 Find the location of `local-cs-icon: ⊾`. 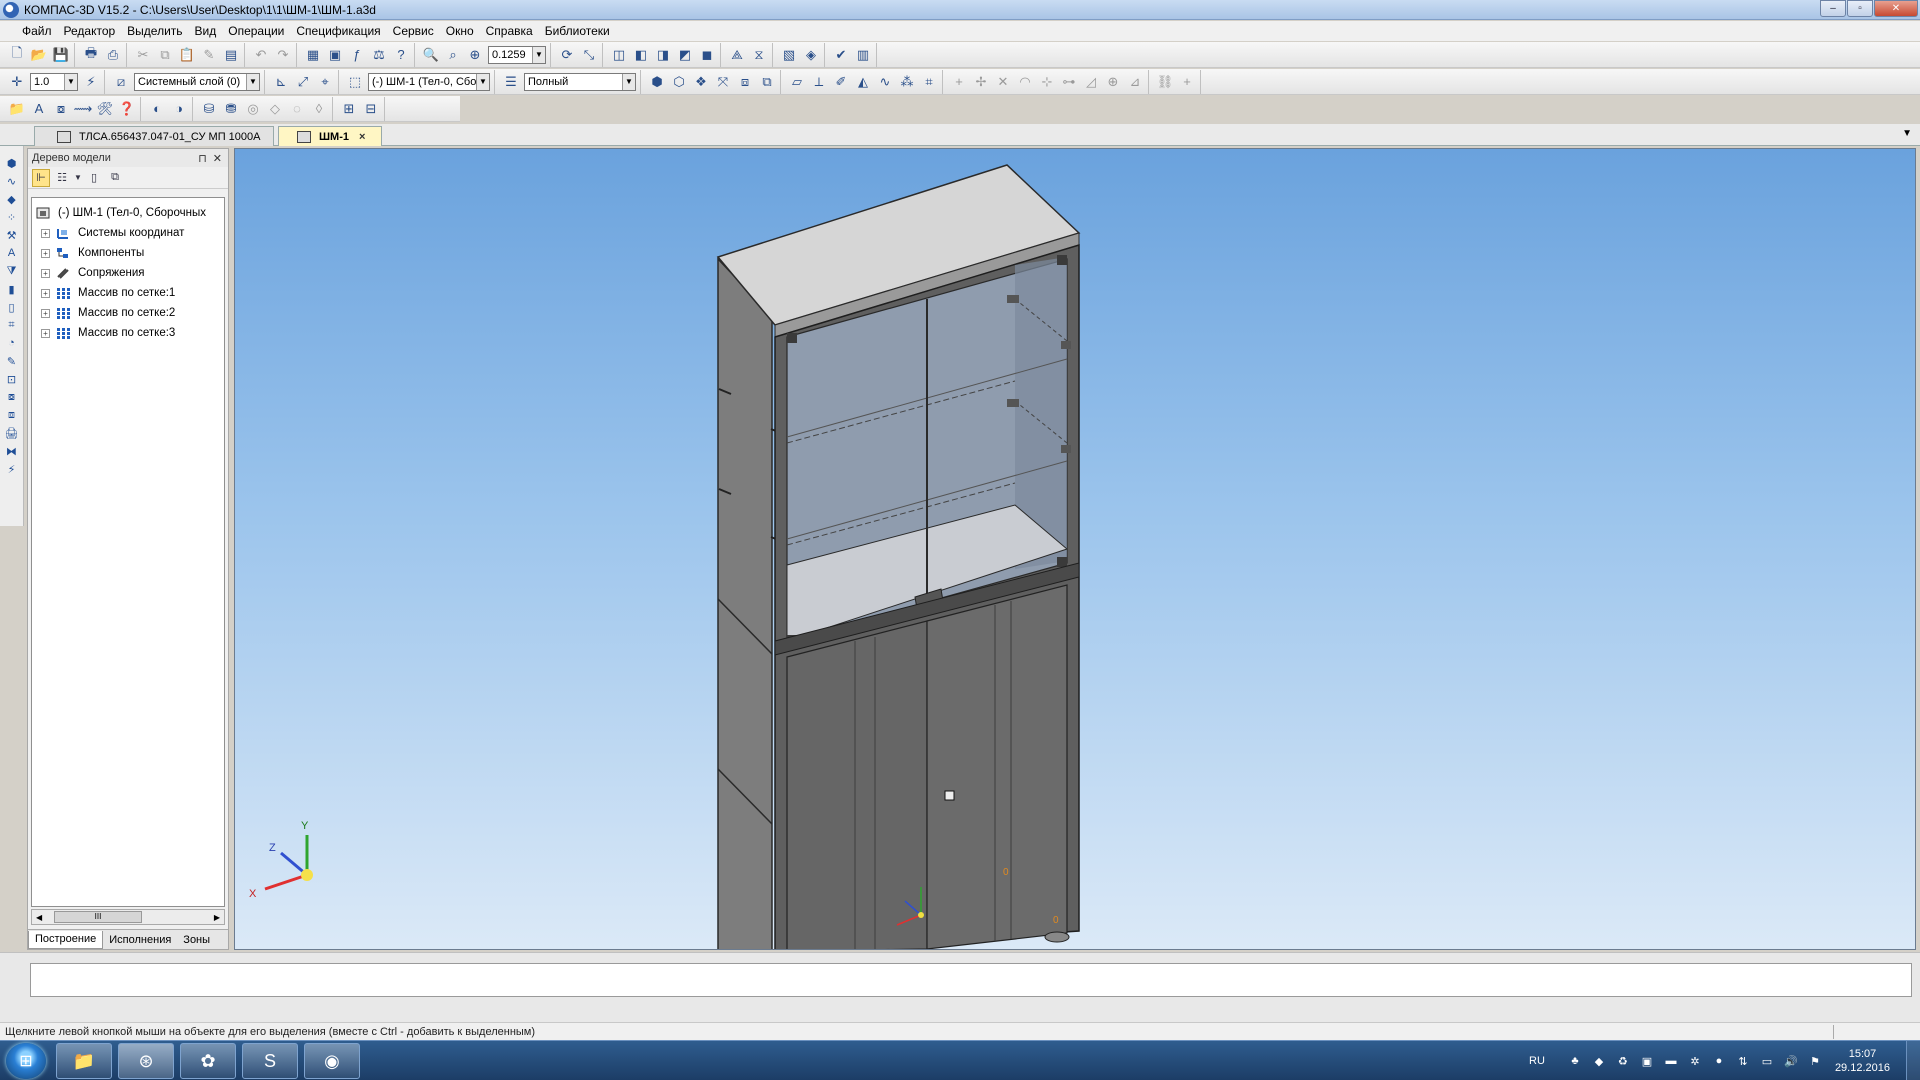

local-cs-icon: ⊾ is located at coordinates (281, 82).